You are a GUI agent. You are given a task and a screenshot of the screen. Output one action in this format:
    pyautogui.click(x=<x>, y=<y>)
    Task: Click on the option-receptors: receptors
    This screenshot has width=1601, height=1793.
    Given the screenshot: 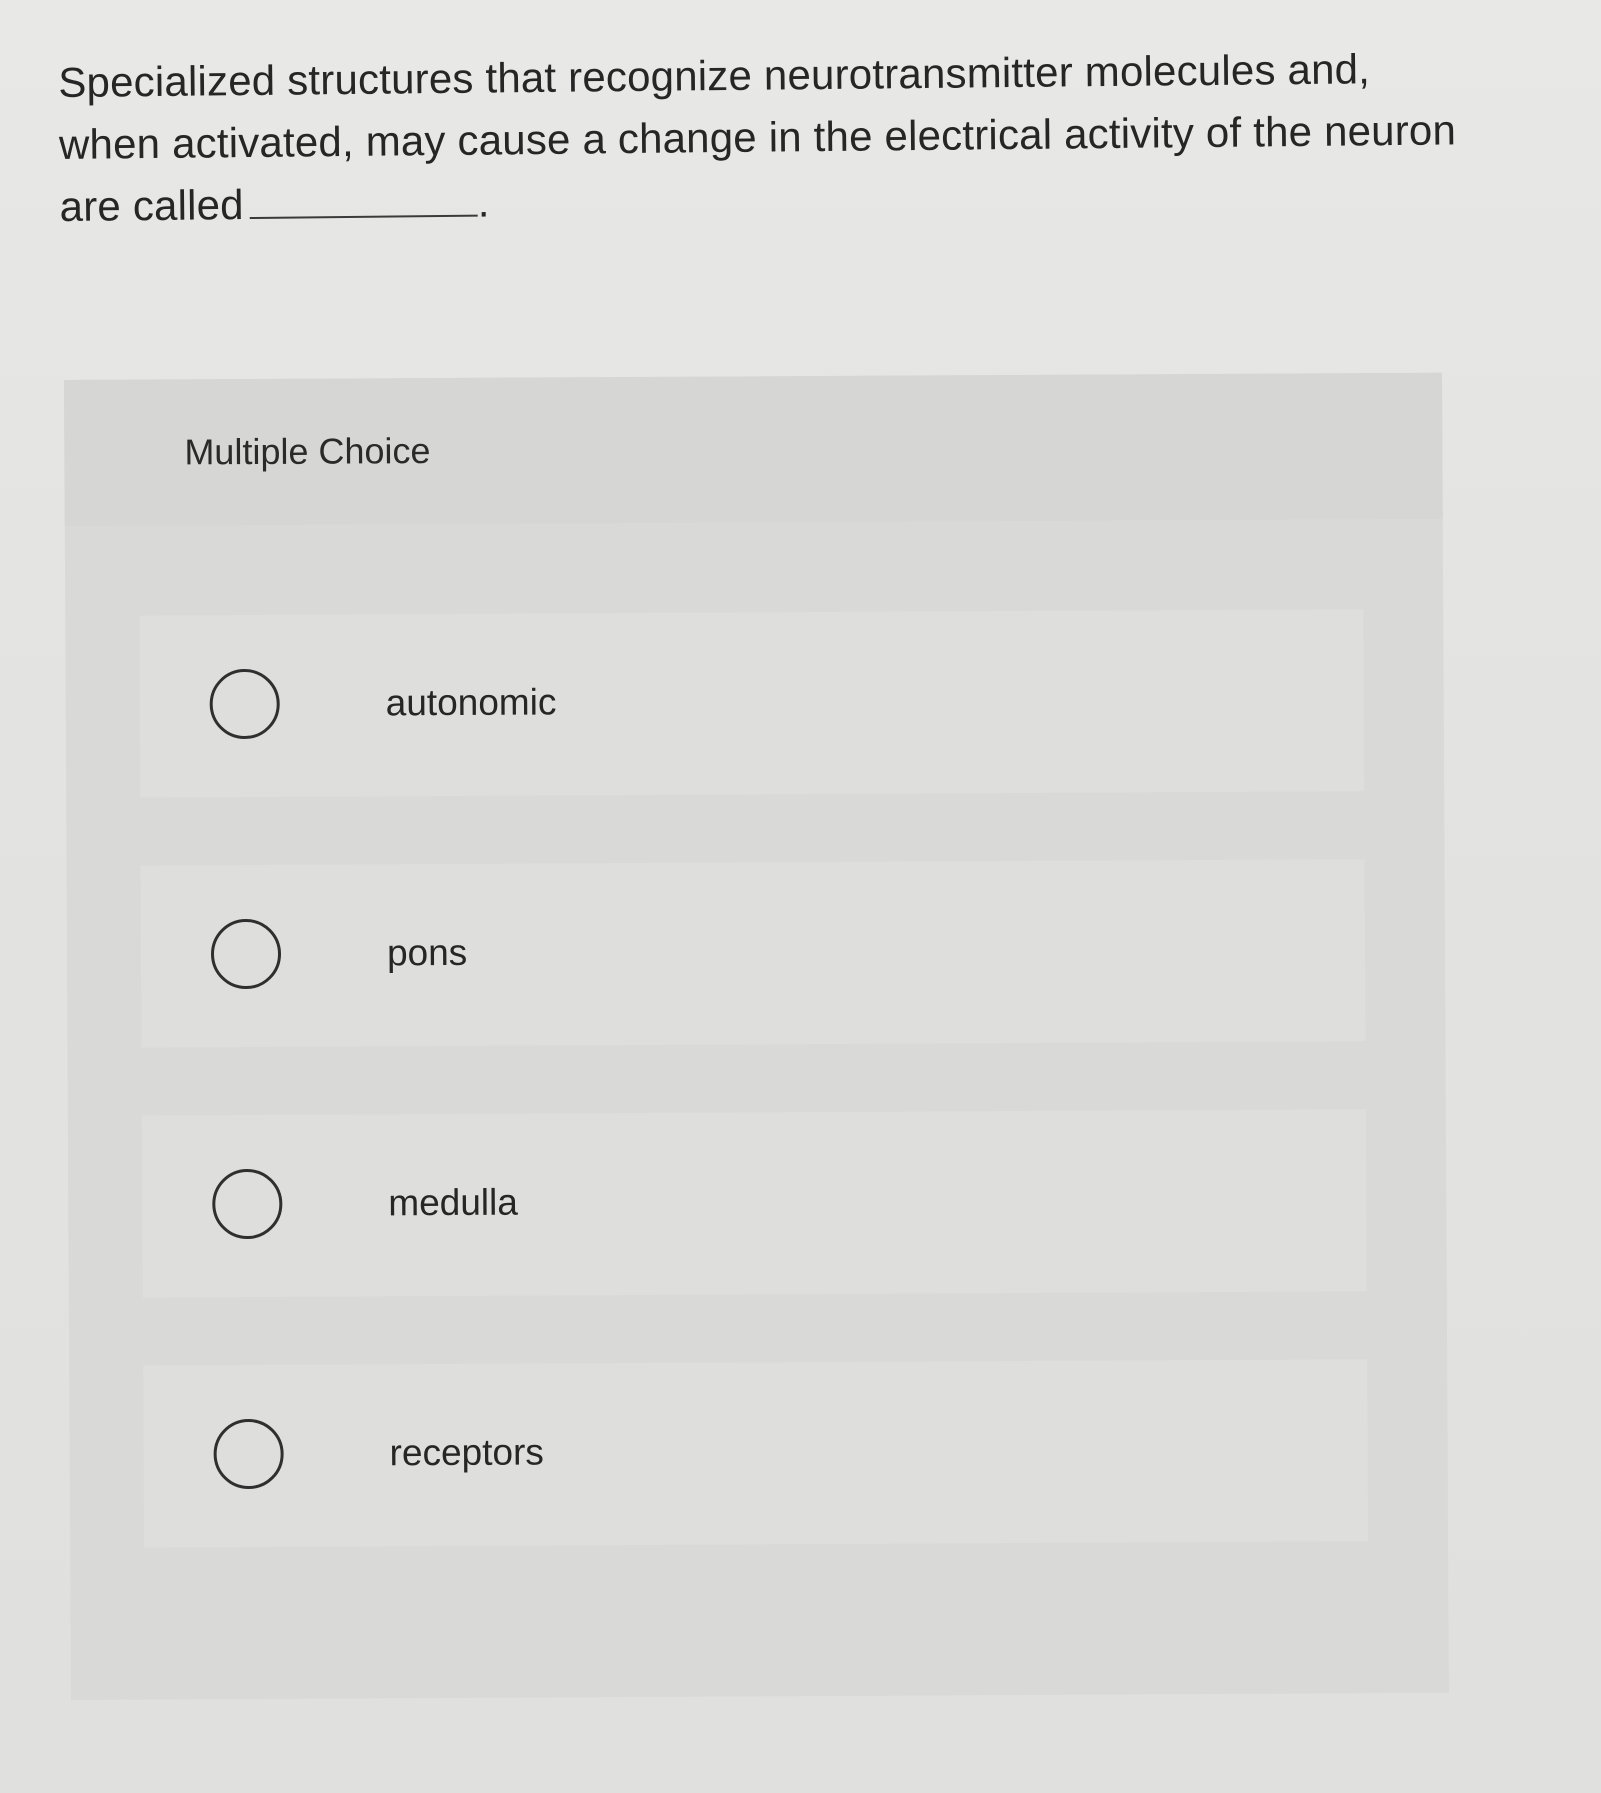 What is the action you would take?
    pyautogui.click(x=756, y=1453)
    